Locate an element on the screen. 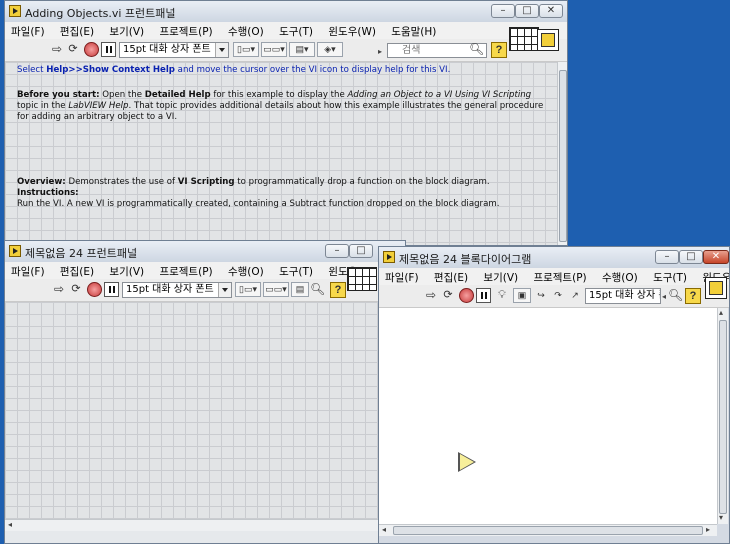 This screenshot has height=544, width=730. step-over-icon: ↷ is located at coordinates (558, 295).